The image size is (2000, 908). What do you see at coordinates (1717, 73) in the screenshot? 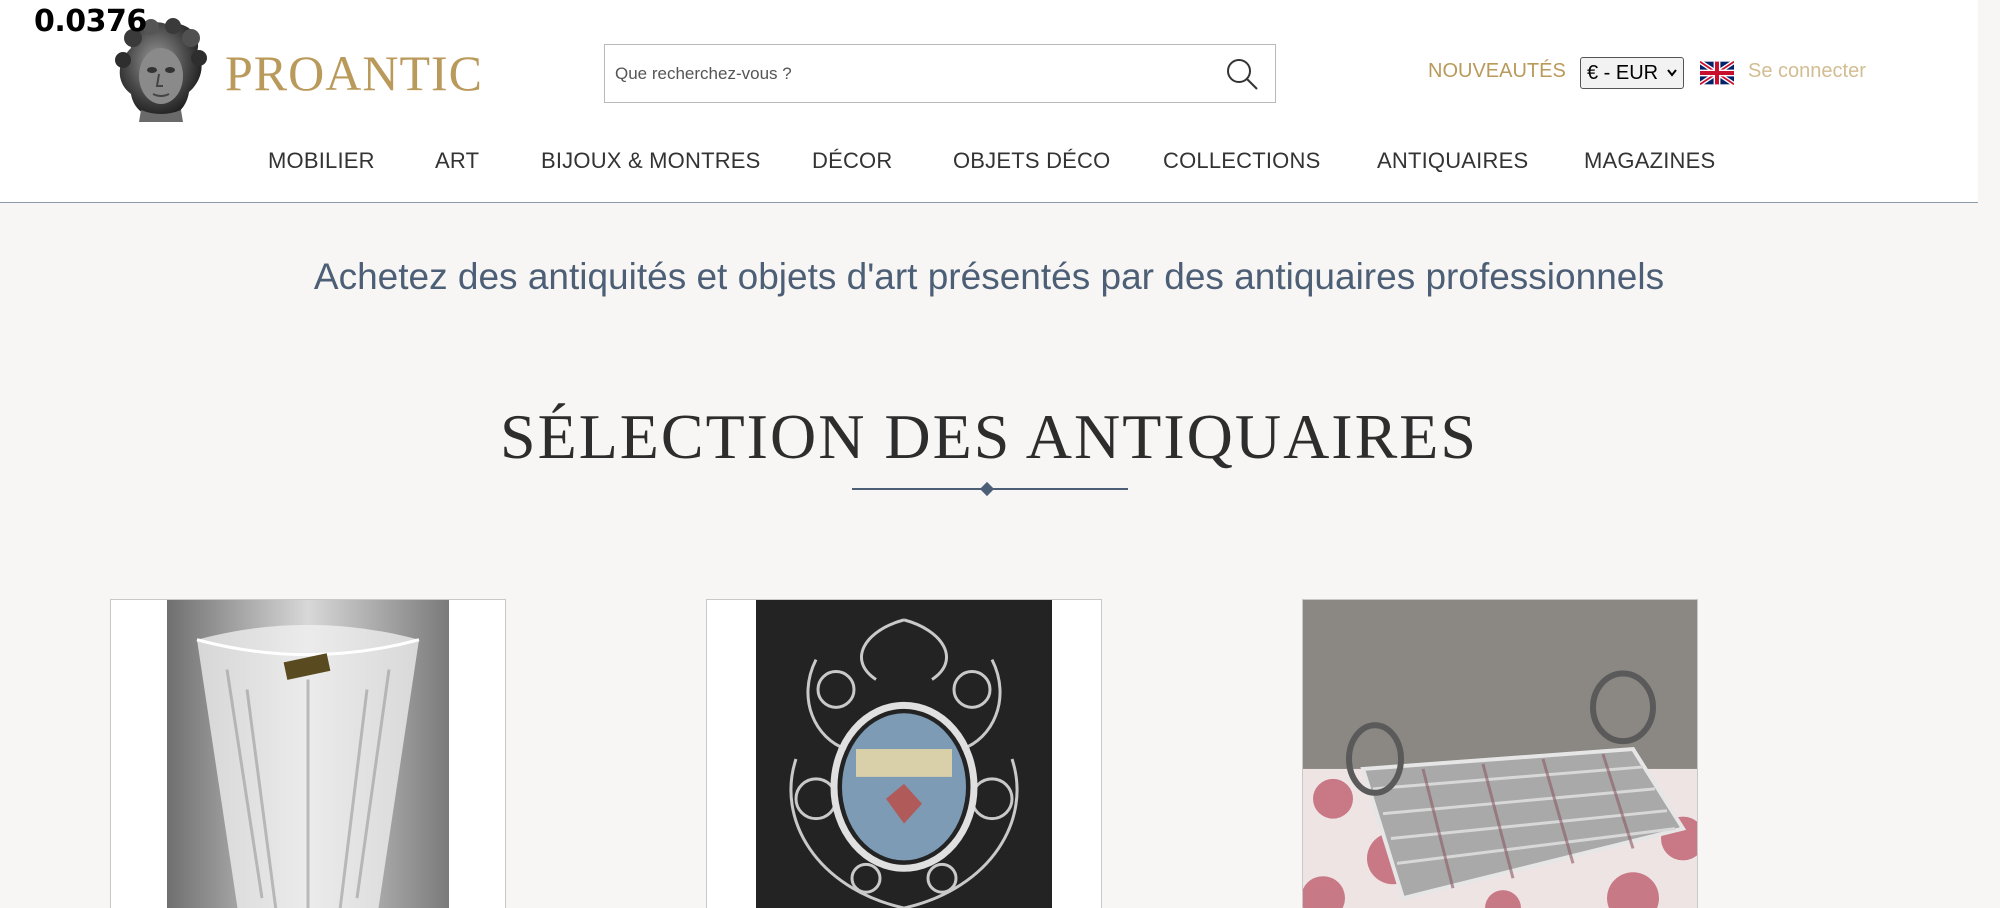
I see `uk-flag-icon` at bounding box center [1717, 73].